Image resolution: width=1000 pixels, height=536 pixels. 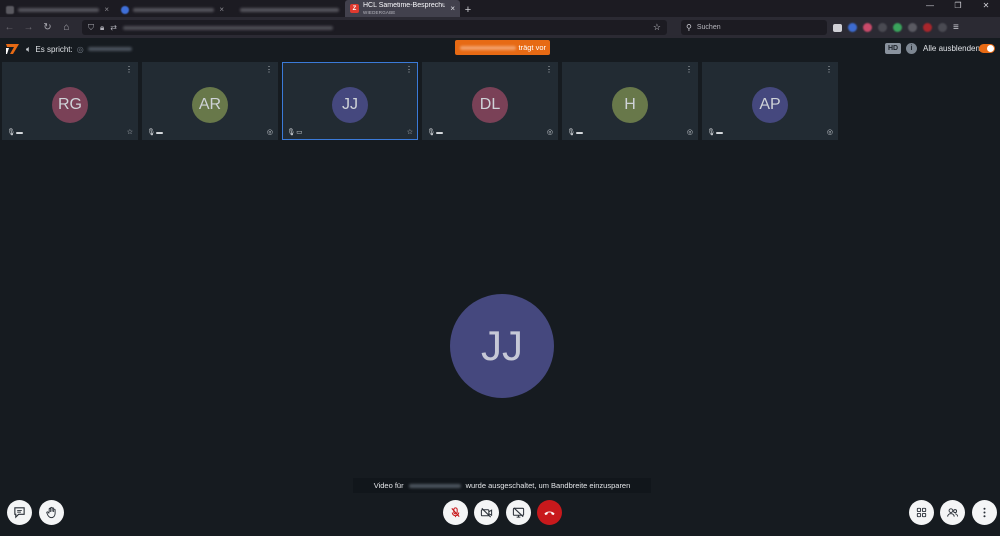 I want to click on sametime-icon: Z, so click(x=354, y=8).